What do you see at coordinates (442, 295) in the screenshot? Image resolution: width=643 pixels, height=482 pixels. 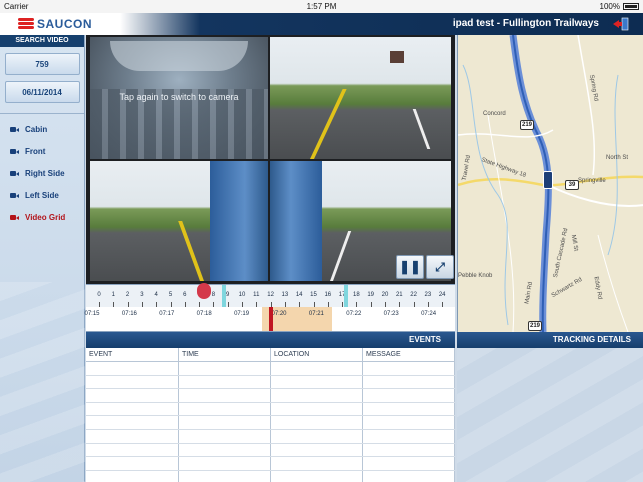 I see `hour-label: 24` at bounding box center [442, 295].